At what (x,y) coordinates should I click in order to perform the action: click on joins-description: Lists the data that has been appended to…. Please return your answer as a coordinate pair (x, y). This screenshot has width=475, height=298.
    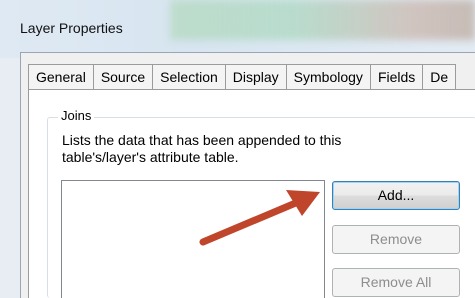
    Looking at the image, I should click on (202, 148).